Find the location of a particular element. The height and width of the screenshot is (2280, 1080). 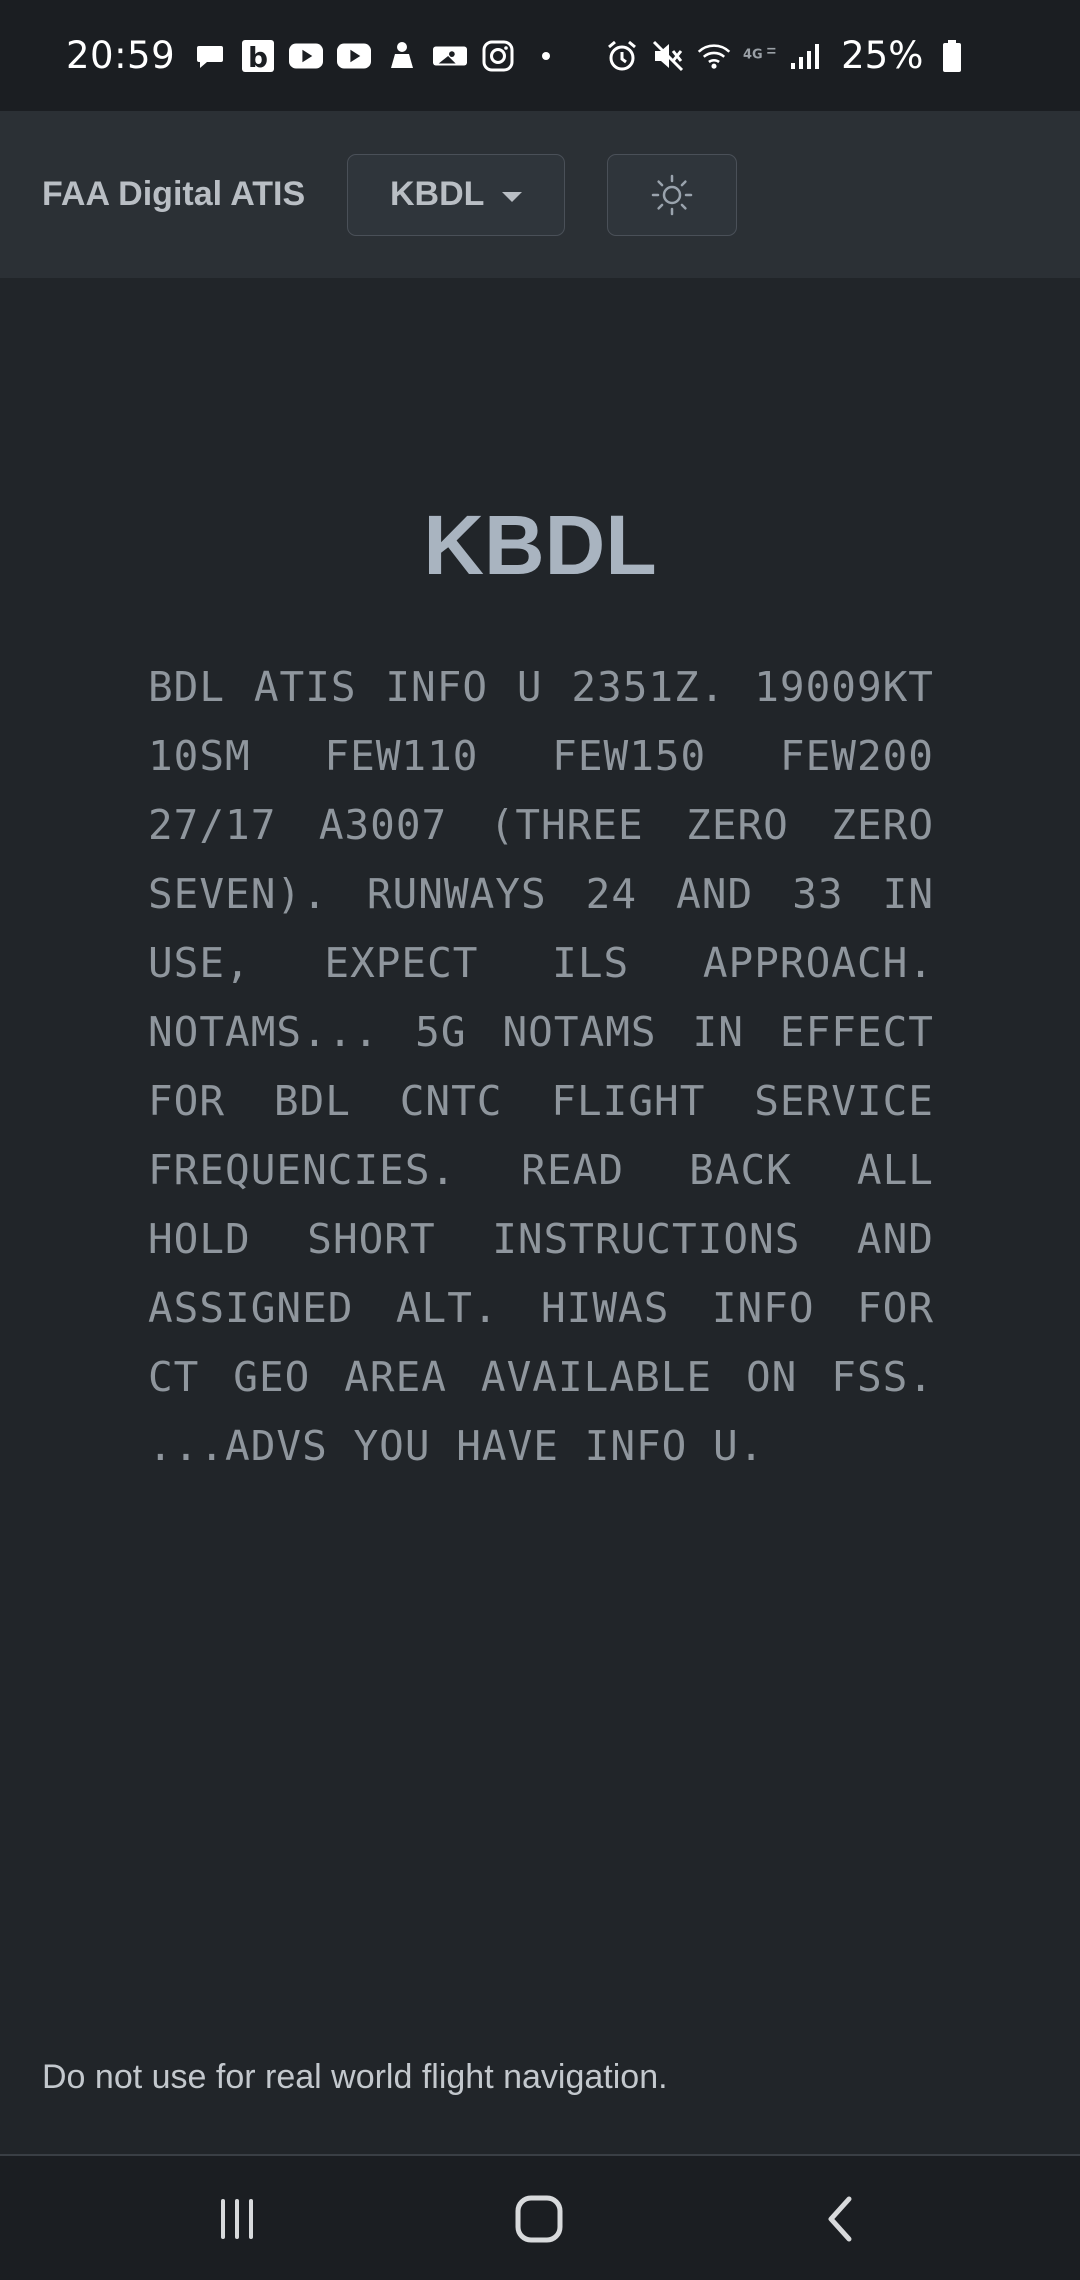

status-time: 20:59 is located at coordinates (121, 55).